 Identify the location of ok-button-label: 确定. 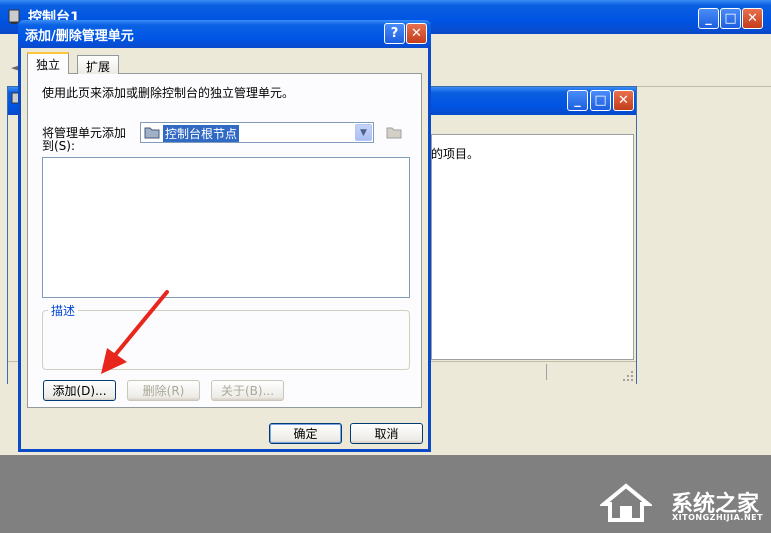
(305, 434).